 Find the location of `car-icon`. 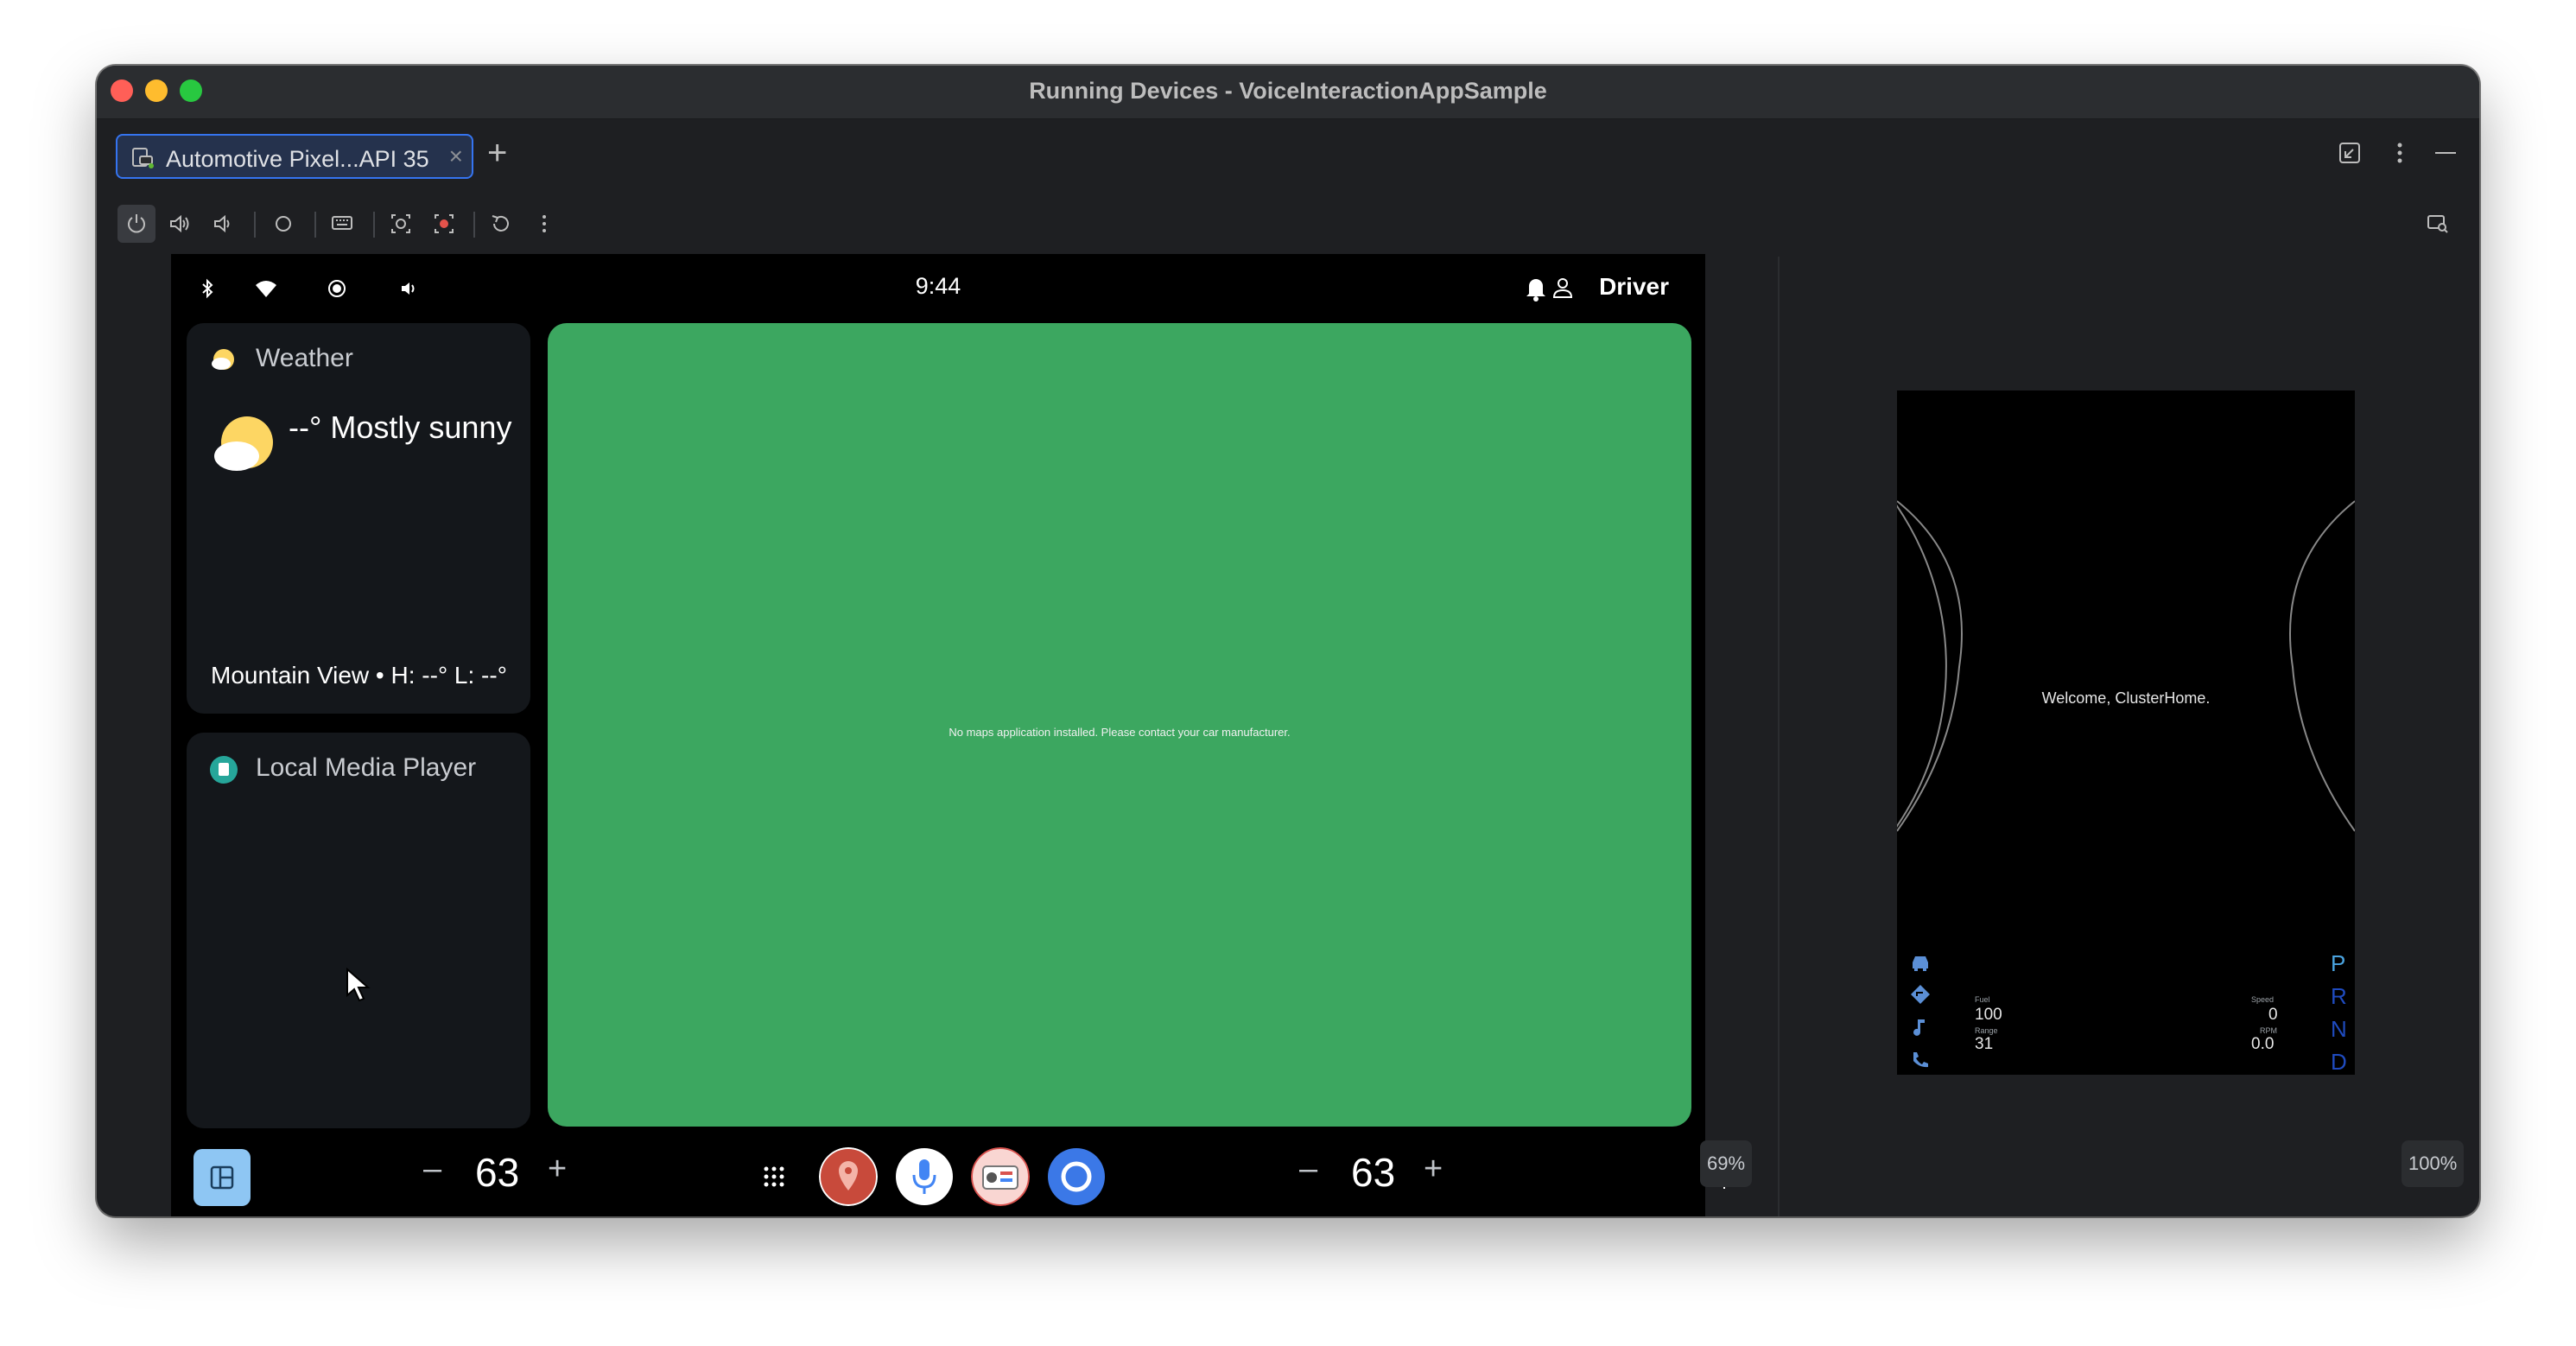

car-icon is located at coordinates (1920, 962).